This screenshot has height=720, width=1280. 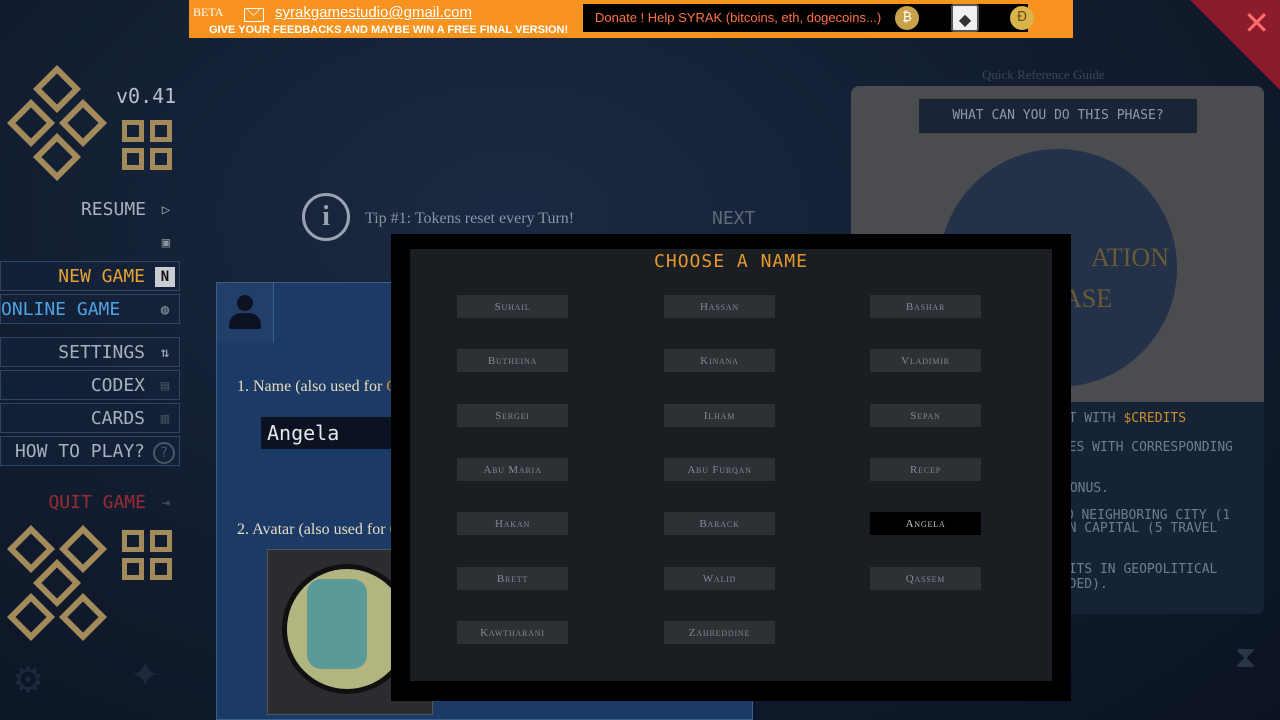 I want to click on info-icon: i, so click(x=326, y=217).